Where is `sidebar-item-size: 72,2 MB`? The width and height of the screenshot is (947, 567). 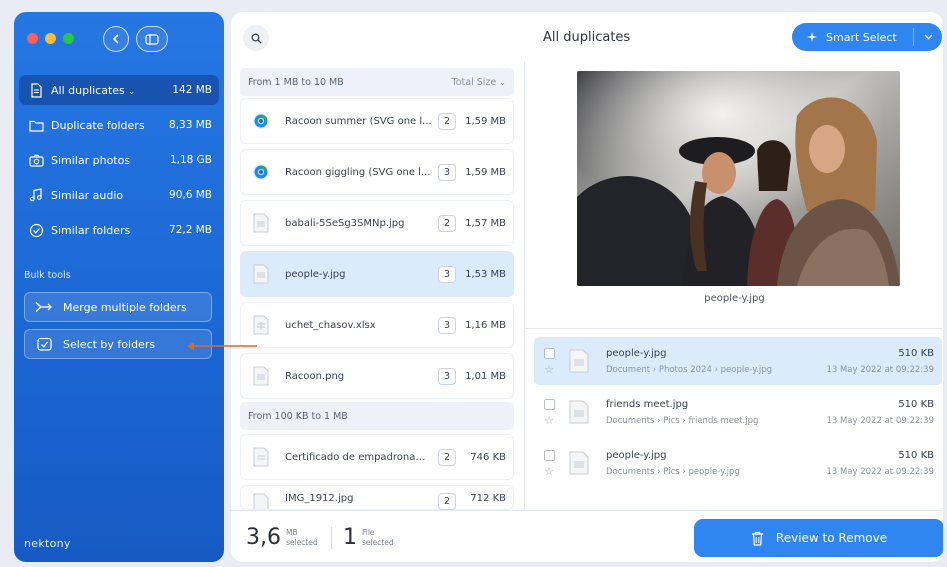 sidebar-item-size: 72,2 MB is located at coordinates (190, 230).